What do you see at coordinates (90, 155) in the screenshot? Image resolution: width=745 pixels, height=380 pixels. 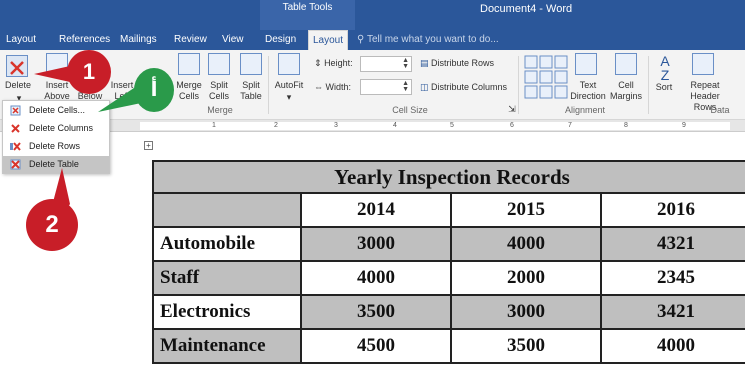 I see `callout-arrows` at bounding box center [90, 155].